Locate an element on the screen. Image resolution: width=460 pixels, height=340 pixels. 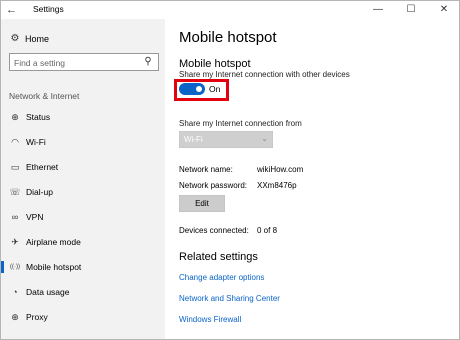
toggle-state-label: On is located at coordinates (215, 89).